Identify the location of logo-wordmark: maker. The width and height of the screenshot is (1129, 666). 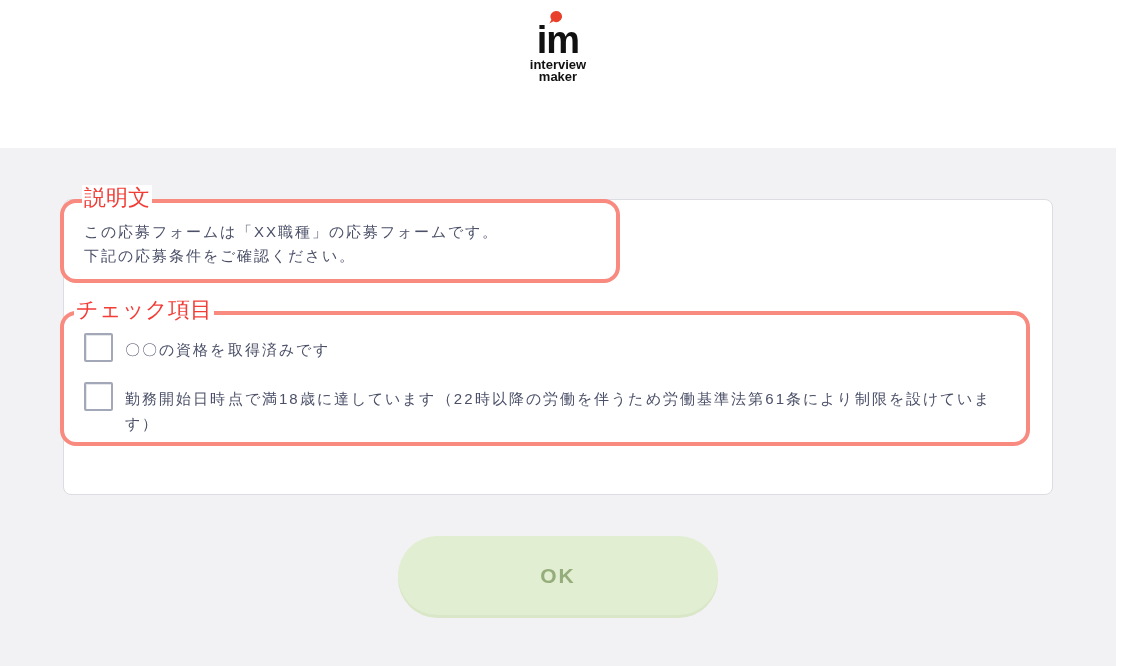
(558, 77).